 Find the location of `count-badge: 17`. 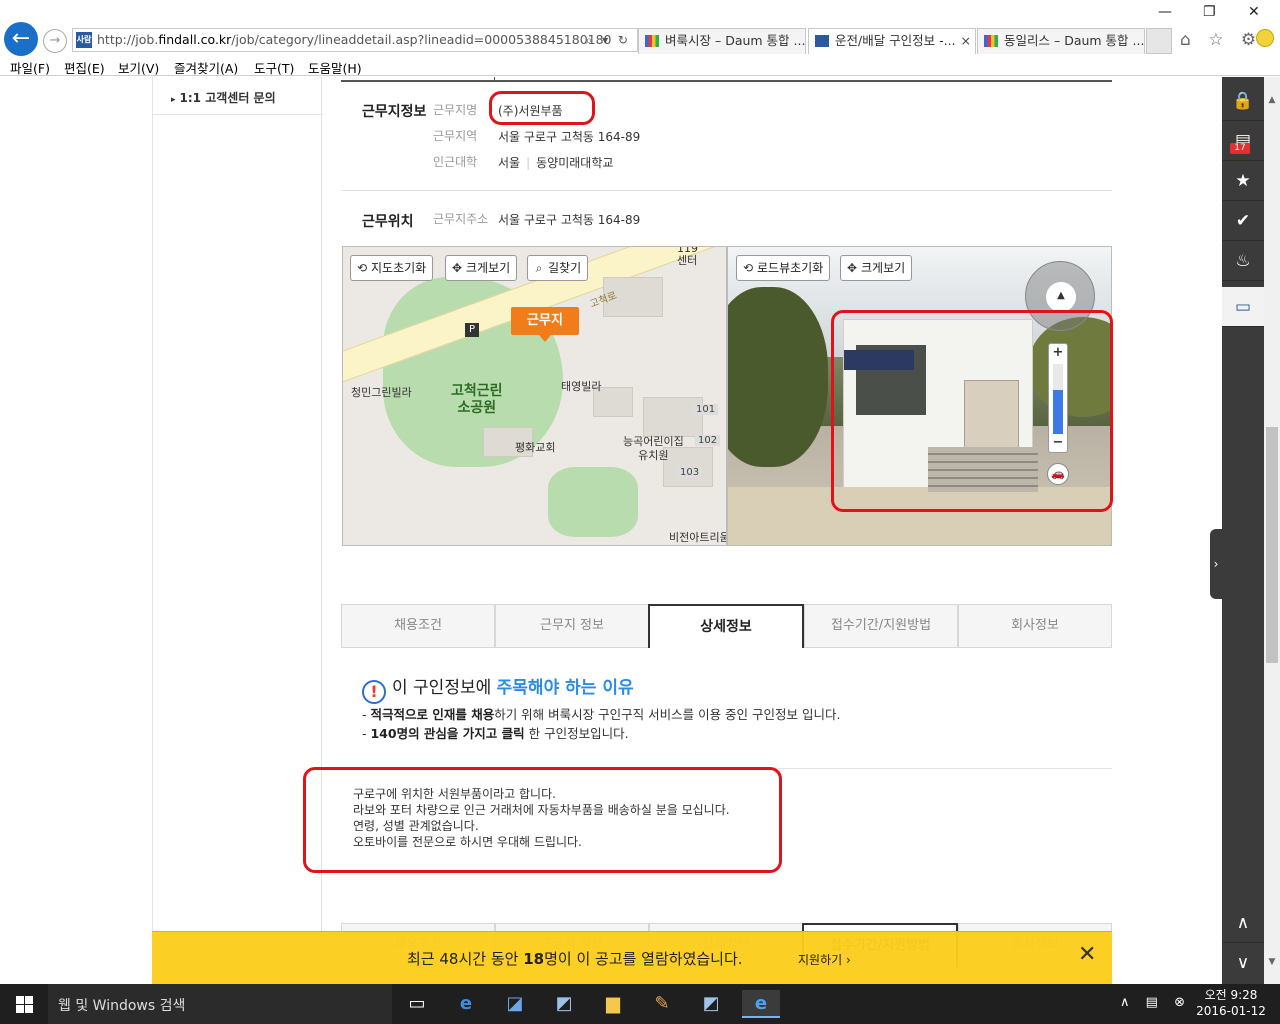

count-badge: 17 is located at coordinates (1240, 148).